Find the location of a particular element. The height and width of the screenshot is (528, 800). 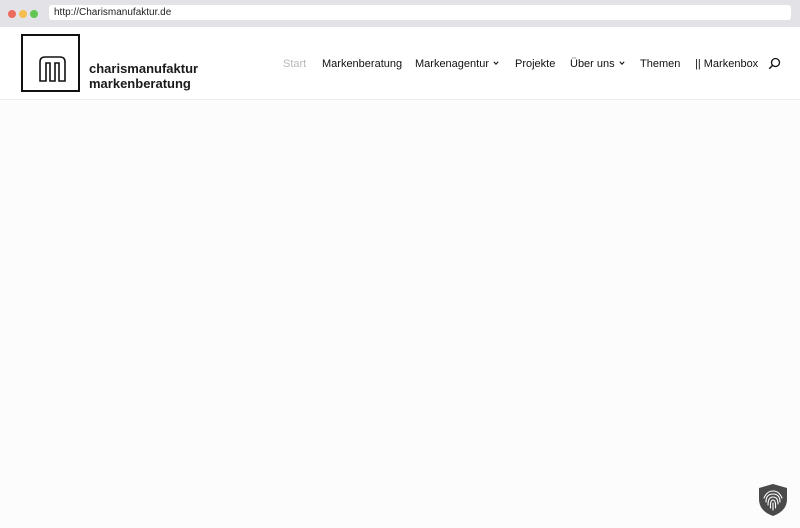

maximize-window-button is located at coordinates (34, 14).